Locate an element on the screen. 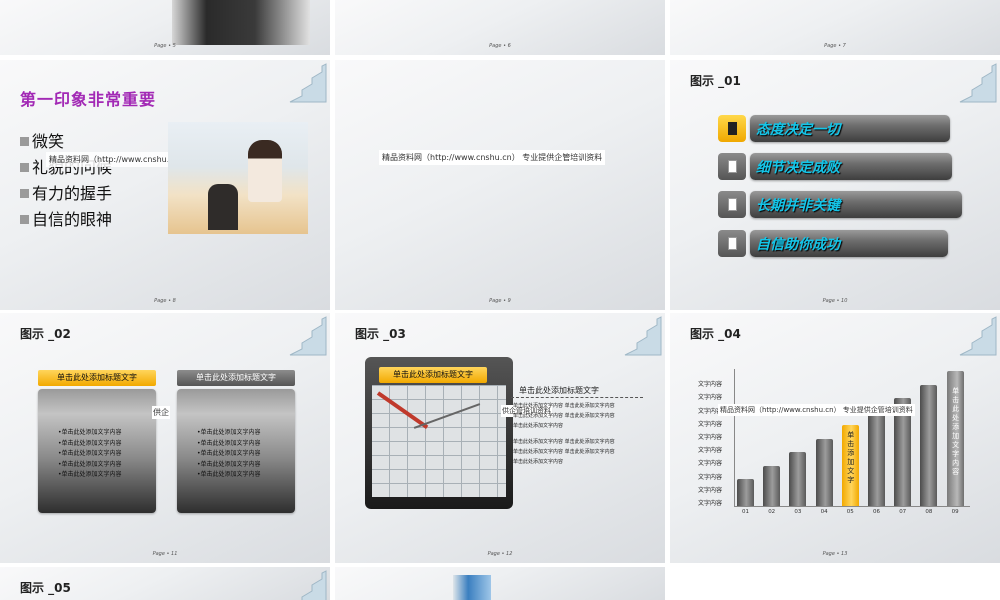  image-frame: 单击此处添加标题文字 is located at coordinates (439, 433).